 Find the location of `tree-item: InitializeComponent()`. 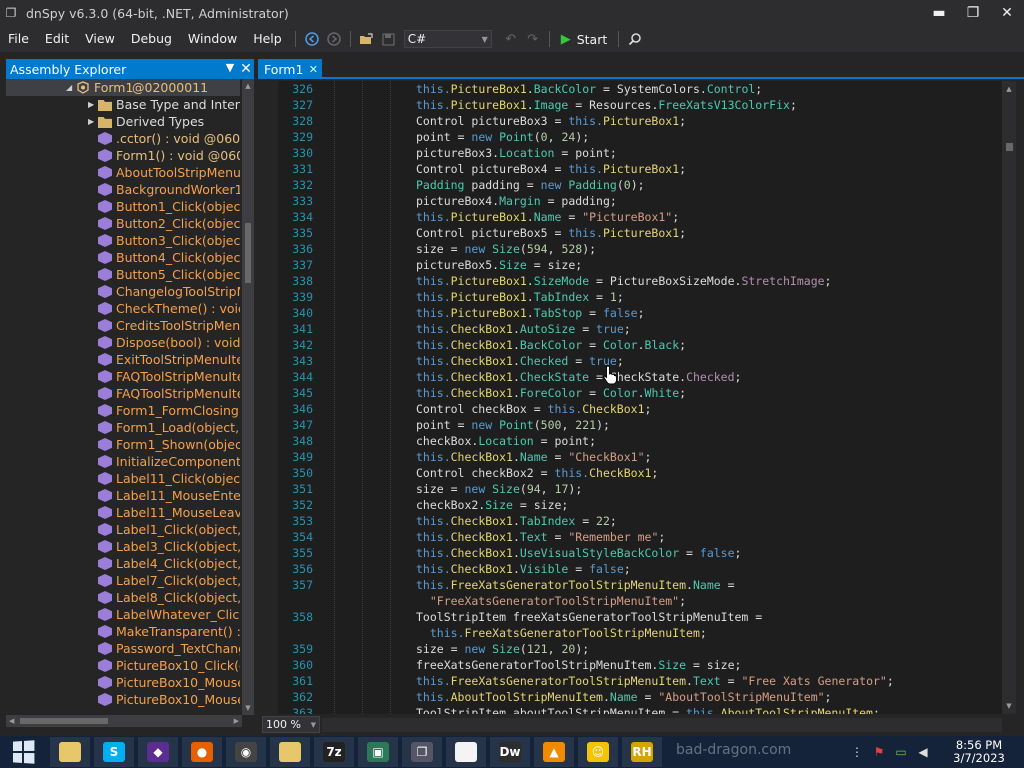

tree-item: InitializeComponent() is located at coordinates (123, 461).